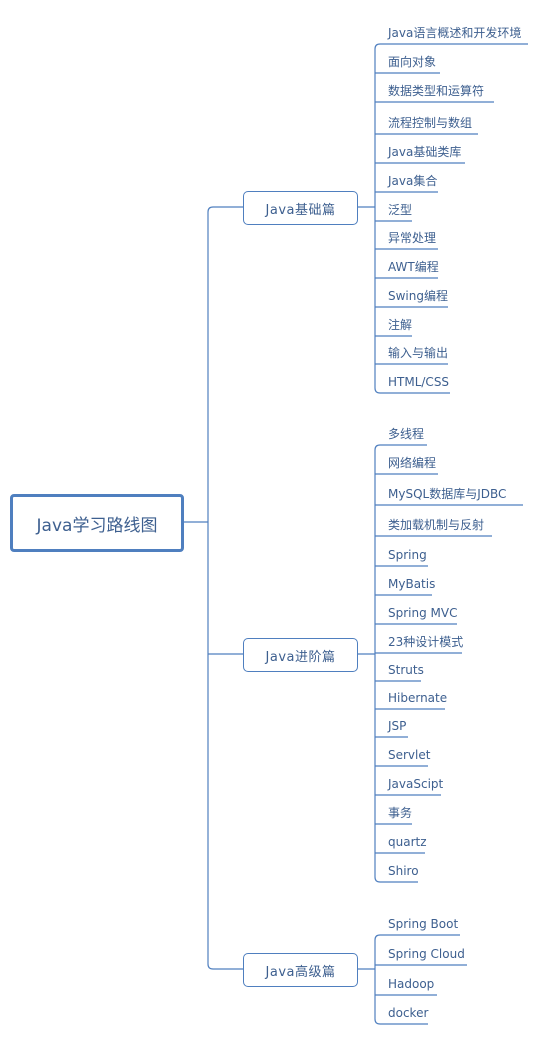  I want to click on leaf-node: 异常处理, so click(412, 238).